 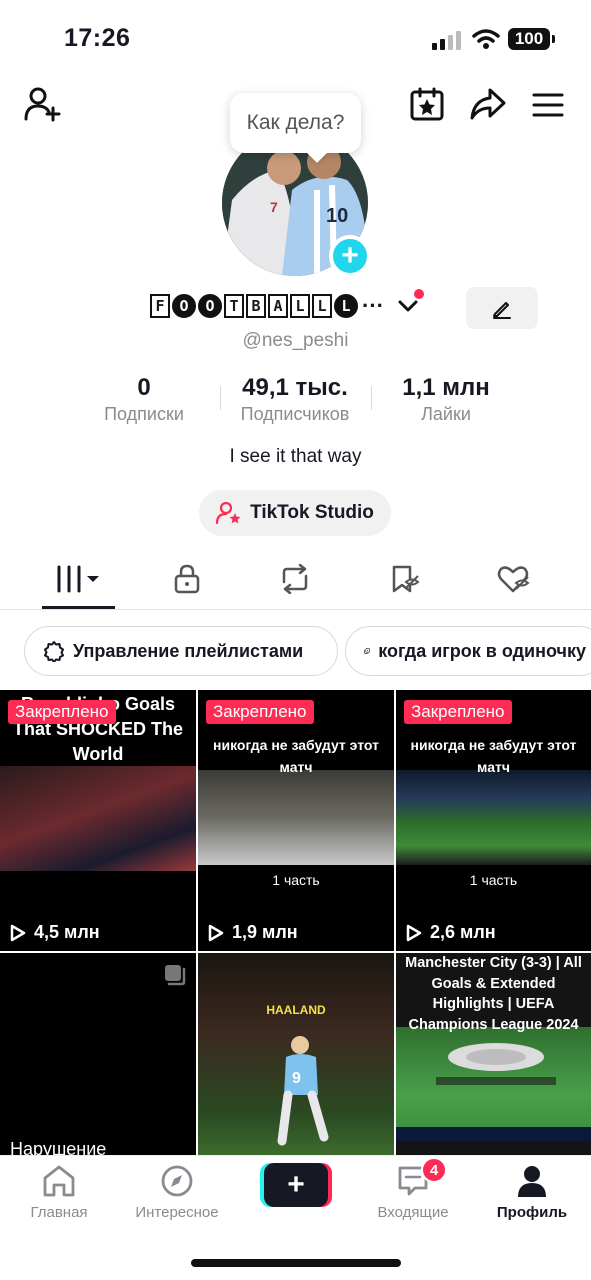 What do you see at coordinates (54, 651) in the screenshot?
I see `gear-icon` at bounding box center [54, 651].